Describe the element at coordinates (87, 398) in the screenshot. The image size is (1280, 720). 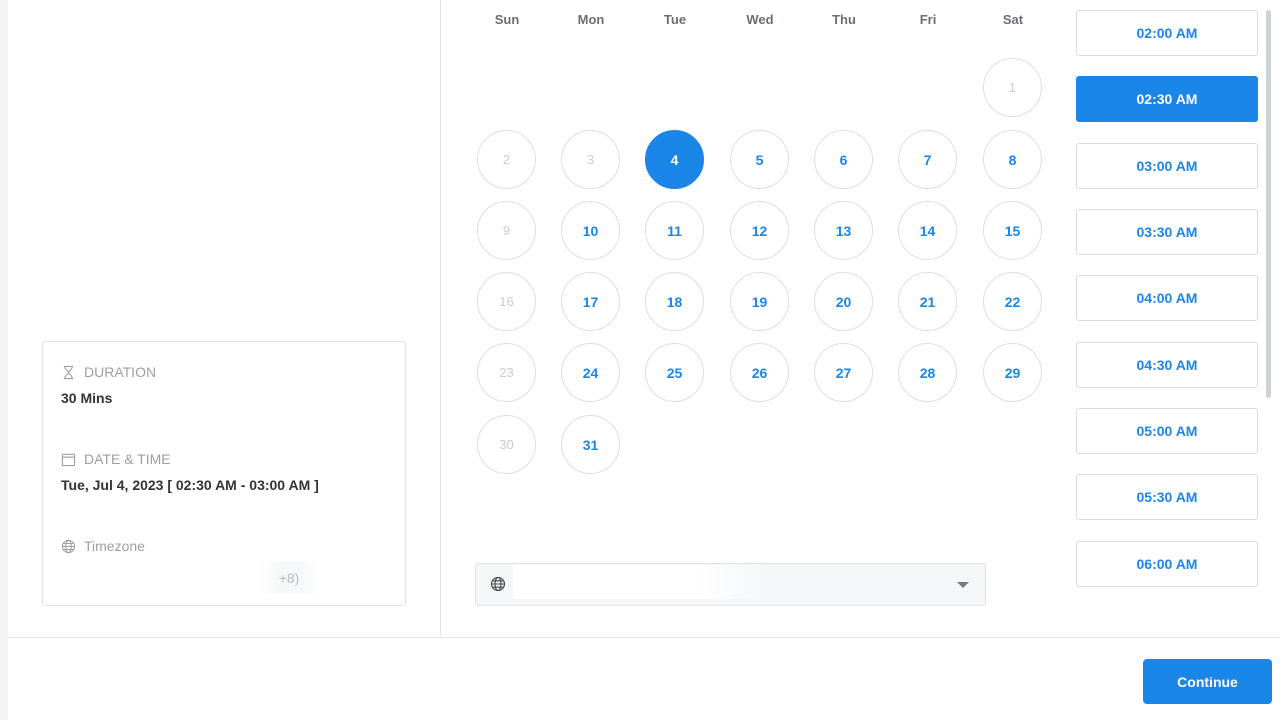
I see `duration-value: 30 Mins` at that location.